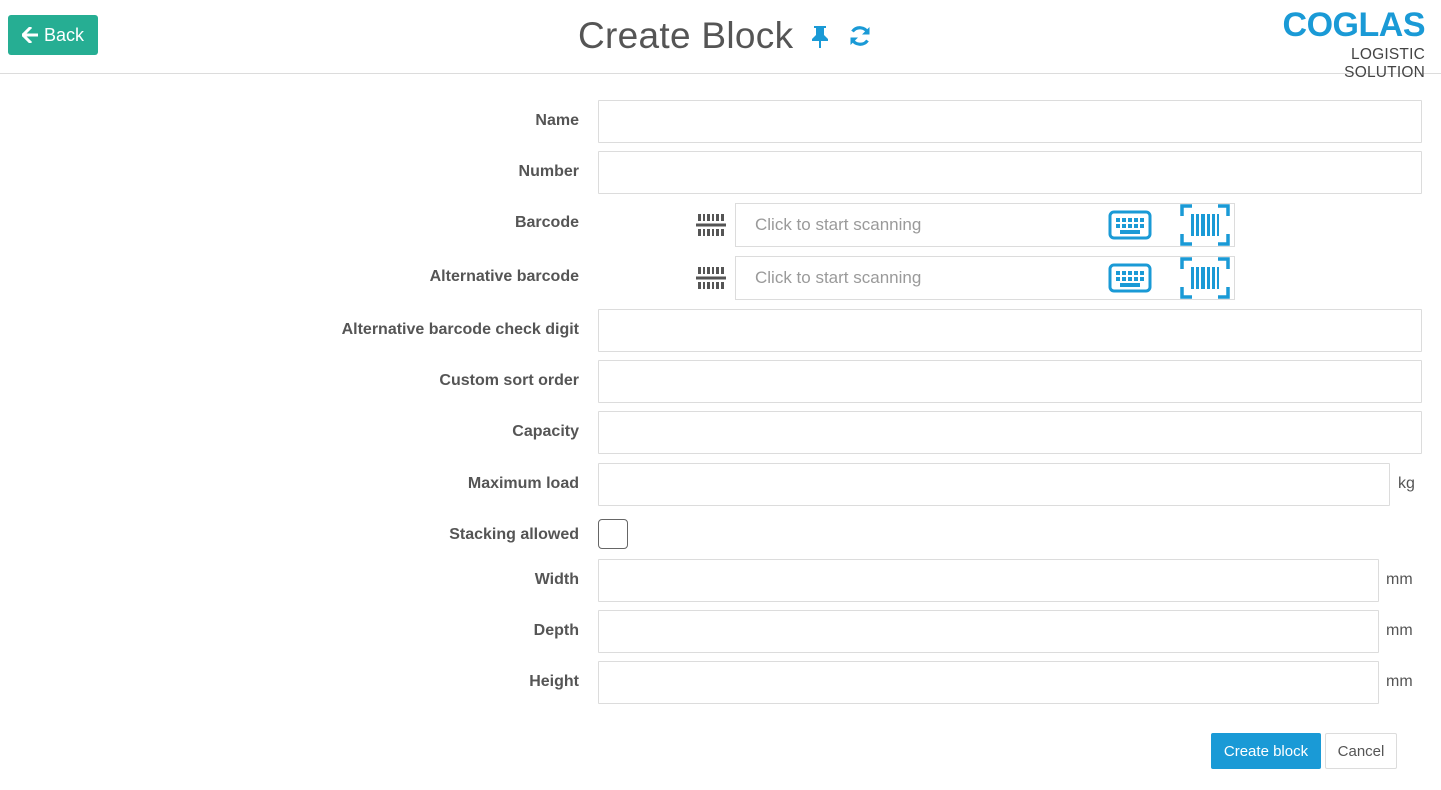 Image resolution: width=1441 pixels, height=790 pixels. What do you see at coordinates (1010, 172) in the screenshot?
I see `number-input` at bounding box center [1010, 172].